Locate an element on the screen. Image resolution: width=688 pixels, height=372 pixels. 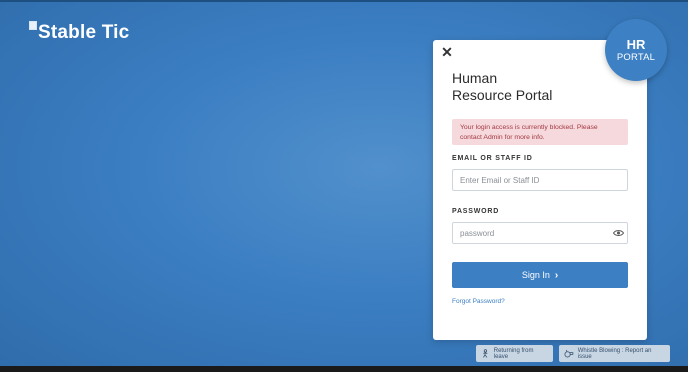
page-title-line1: Human is located at coordinates (475, 78).